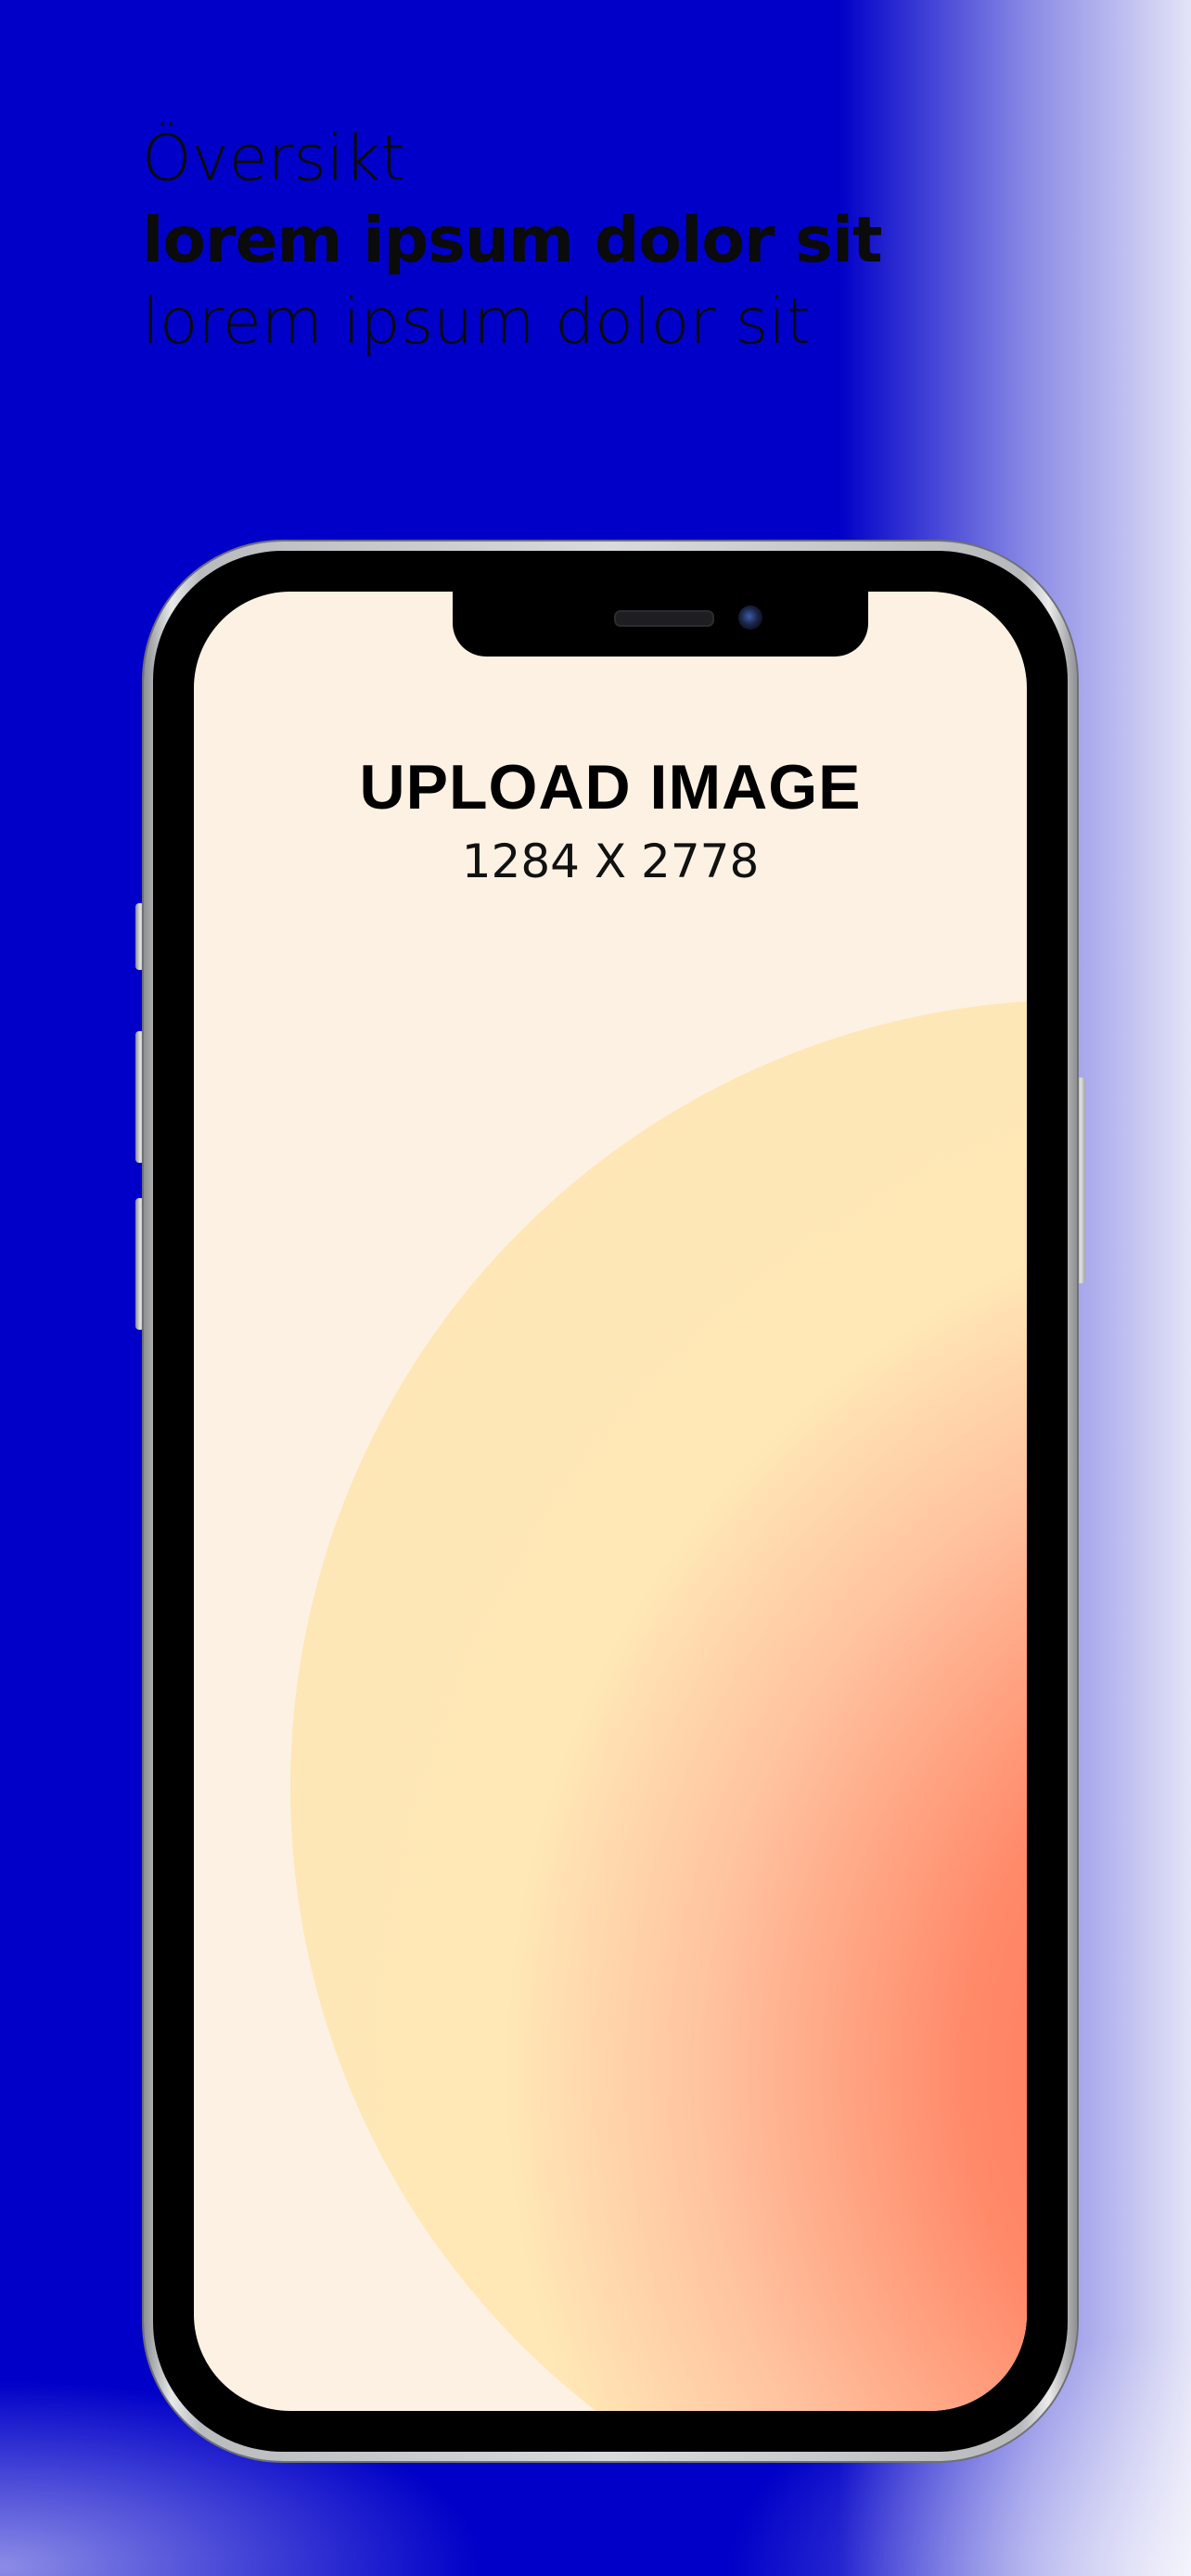 Image resolution: width=1191 pixels, height=2576 pixels. Describe the element at coordinates (610, 861) in the screenshot. I see `upload-image-size: 1284 X 2778` at that location.